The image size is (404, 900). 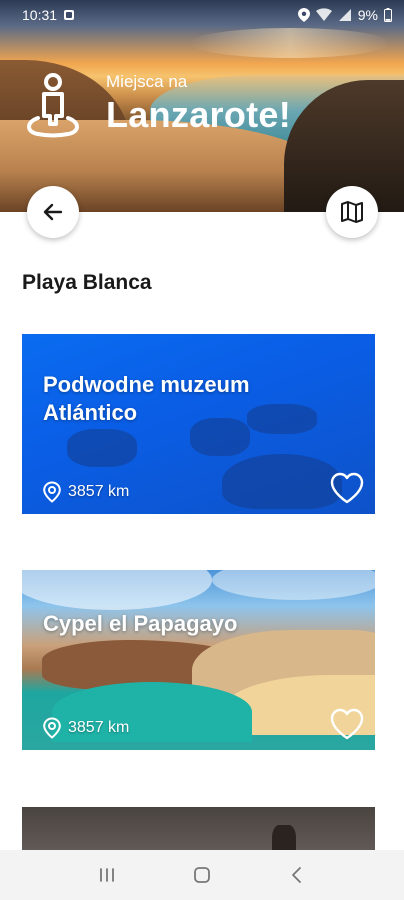 I want to click on place-title: Cypel el Papagayo, so click(x=140, y=623).